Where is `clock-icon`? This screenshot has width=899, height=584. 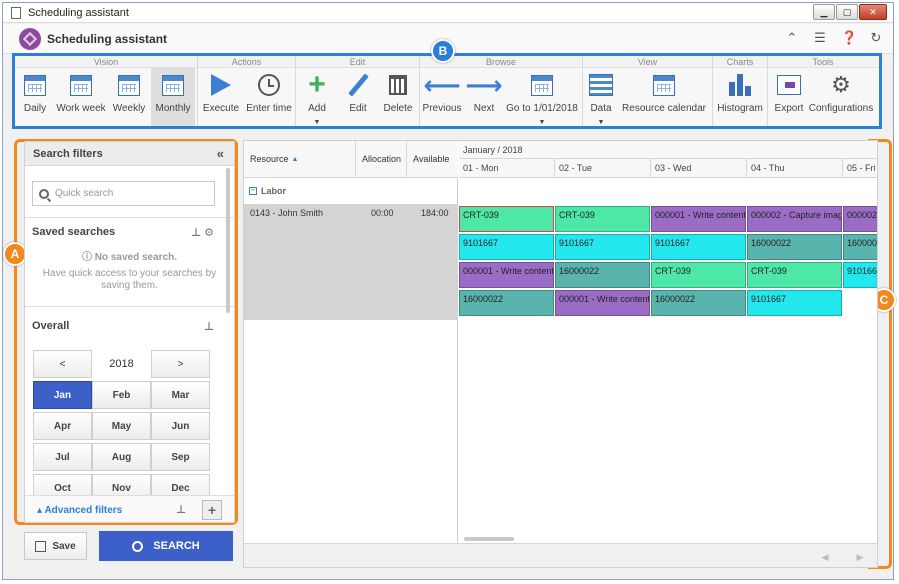
clock-icon is located at coordinates (269, 85).